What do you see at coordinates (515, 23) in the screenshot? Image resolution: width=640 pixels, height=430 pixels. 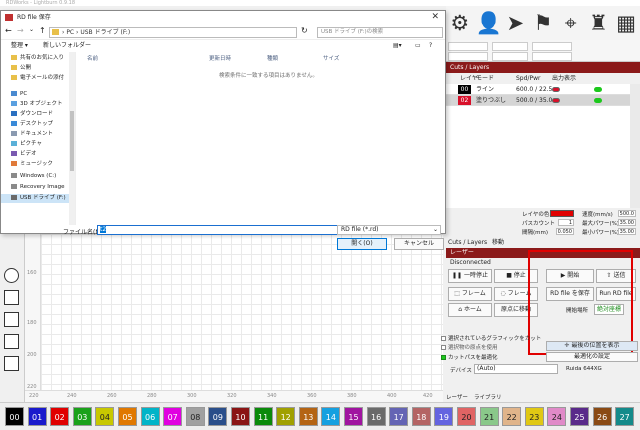 I see `send-icon: ➤` at bounding box center [515, 23].